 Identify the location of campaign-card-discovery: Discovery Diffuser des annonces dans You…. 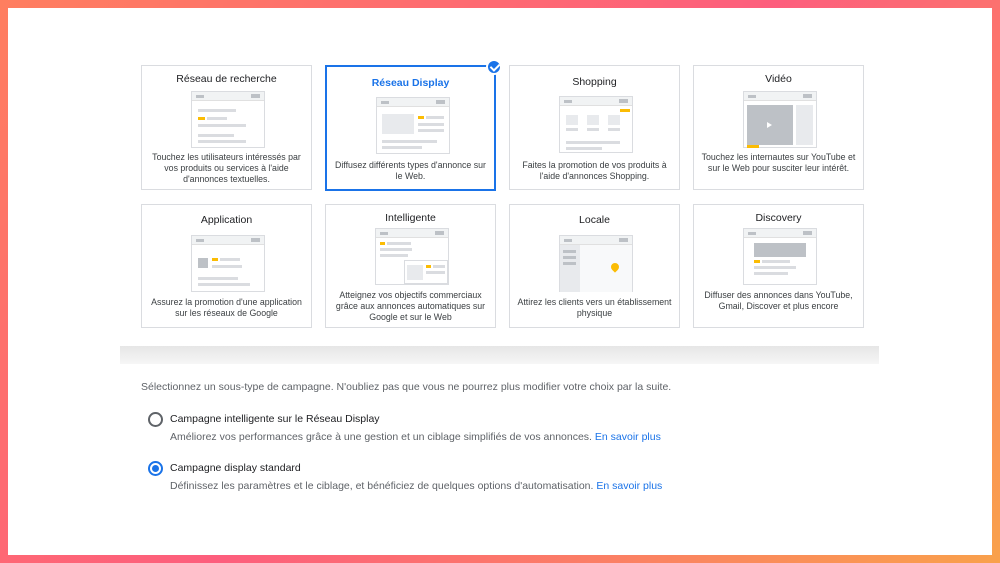
(778, 266).